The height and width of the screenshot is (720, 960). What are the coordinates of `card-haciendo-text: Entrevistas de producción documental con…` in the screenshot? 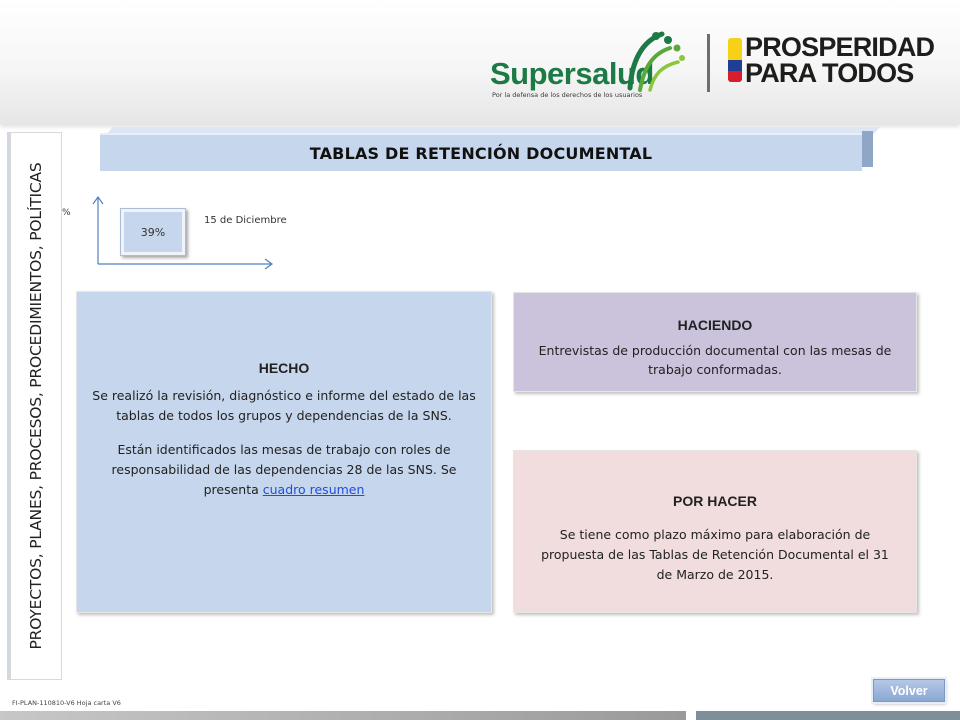 It's located at (715, 360).